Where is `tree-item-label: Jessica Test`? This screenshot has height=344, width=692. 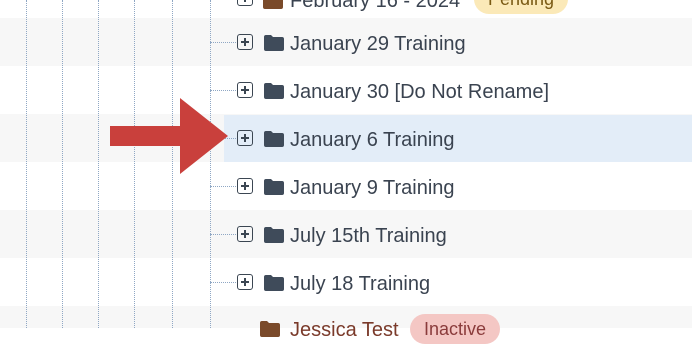
tree-item-label: Jessica Test is located at coordinates (344, 330).